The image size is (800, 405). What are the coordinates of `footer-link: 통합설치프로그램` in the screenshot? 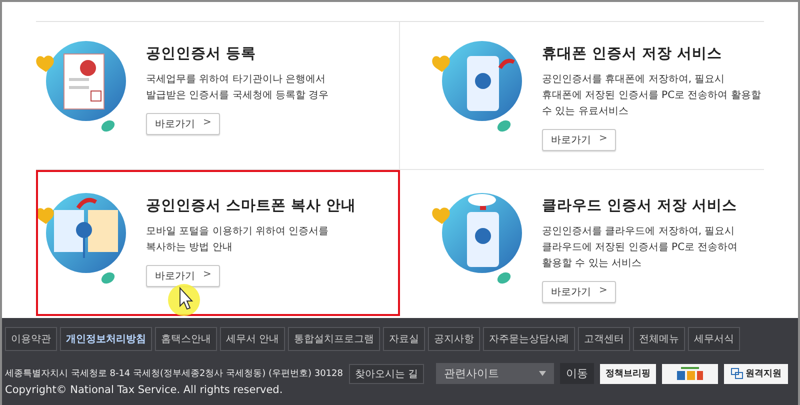 It's located at (334, 339).